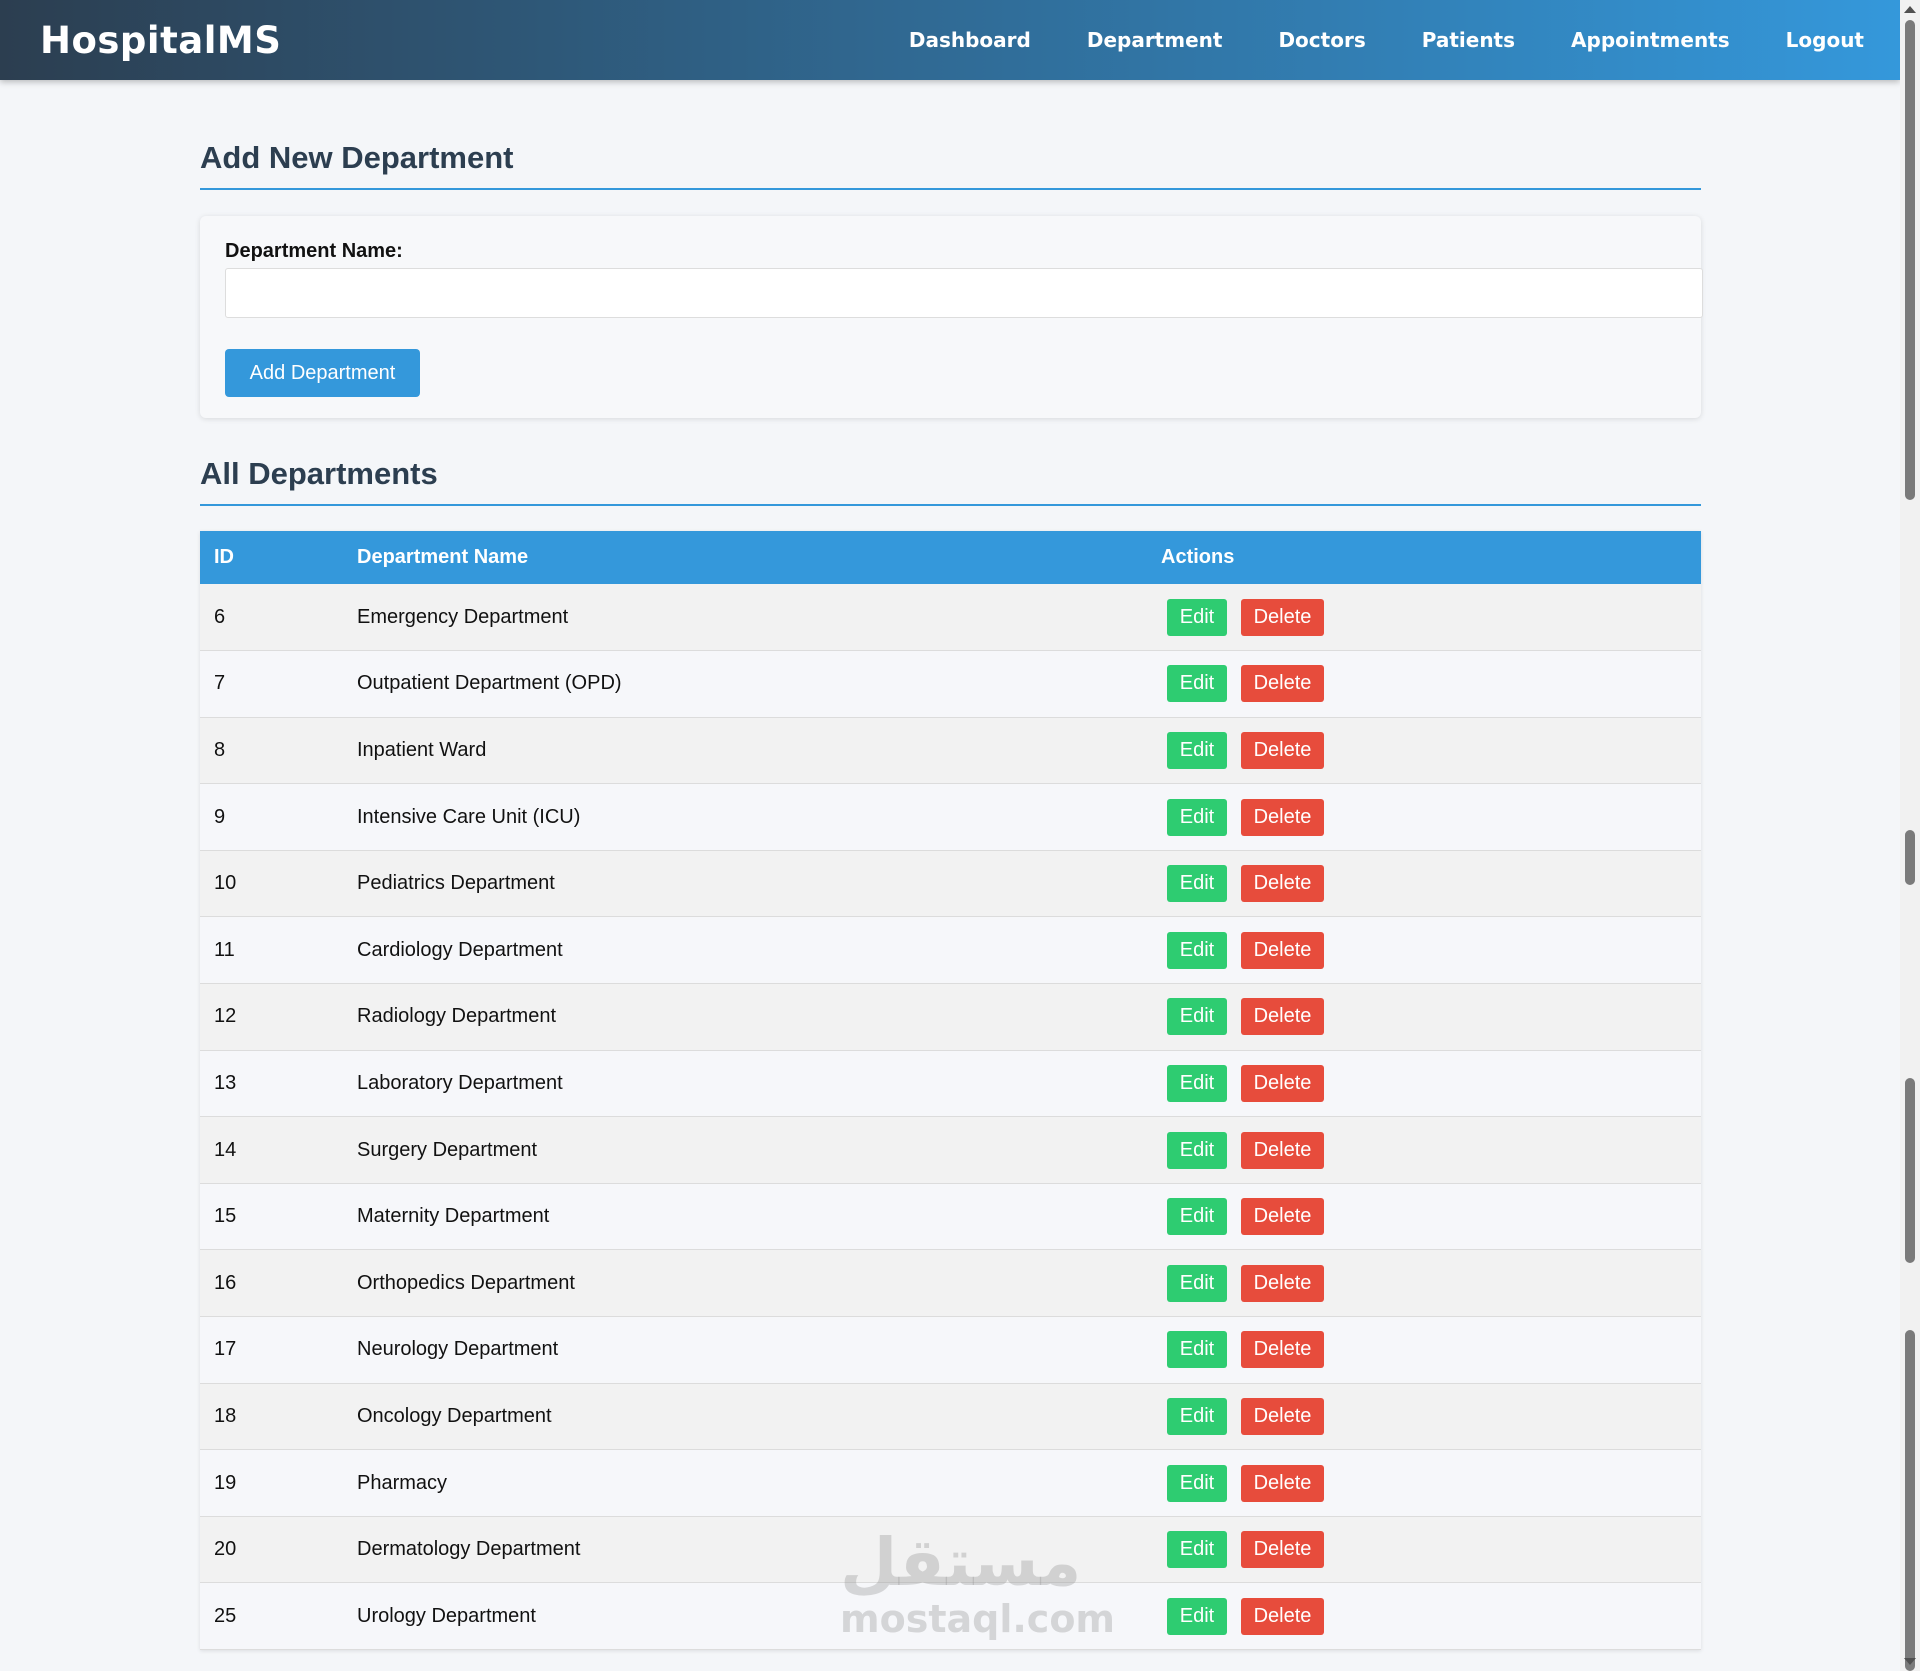 This screenshot has height=1671, width=1920. What do you see at coordinates (1910, 1661) in the screenshot?
I see `scroll-down-arrow-icon` at bounding box center [1910, 1661].